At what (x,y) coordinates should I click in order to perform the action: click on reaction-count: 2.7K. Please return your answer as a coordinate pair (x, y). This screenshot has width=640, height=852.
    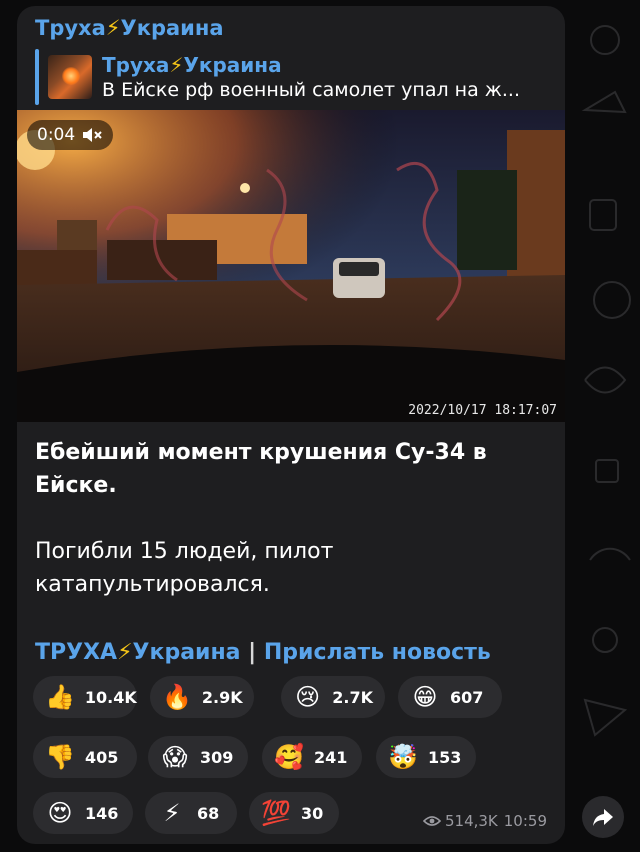
    Looking at the image, I should click on (352, 697).